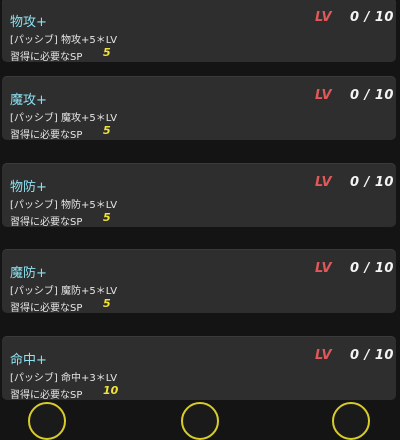  What do you see at coordinates (64, 291) in the screenshot?
I see `skill-description: [パッシブ] 魔防+5＊LV` at bounding box center [64, 291].